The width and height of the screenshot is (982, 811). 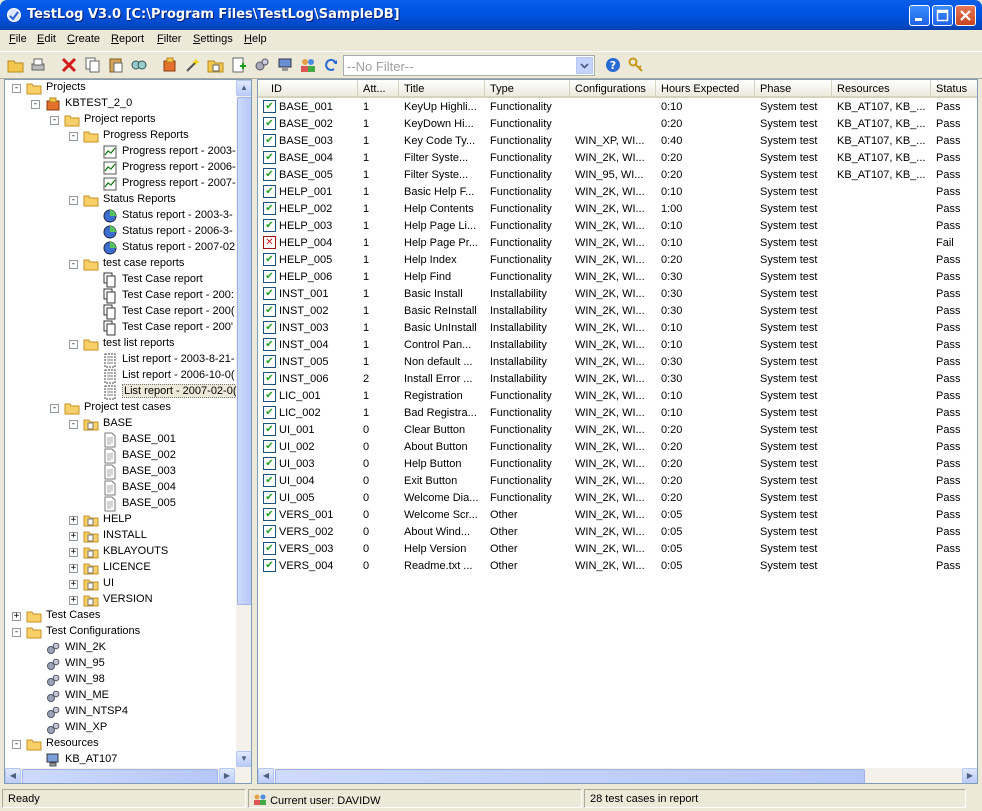 What do you see at coordinates (262, 65) in the screenshot?
I see `new-config-icon` at bounding box center [262, 65].